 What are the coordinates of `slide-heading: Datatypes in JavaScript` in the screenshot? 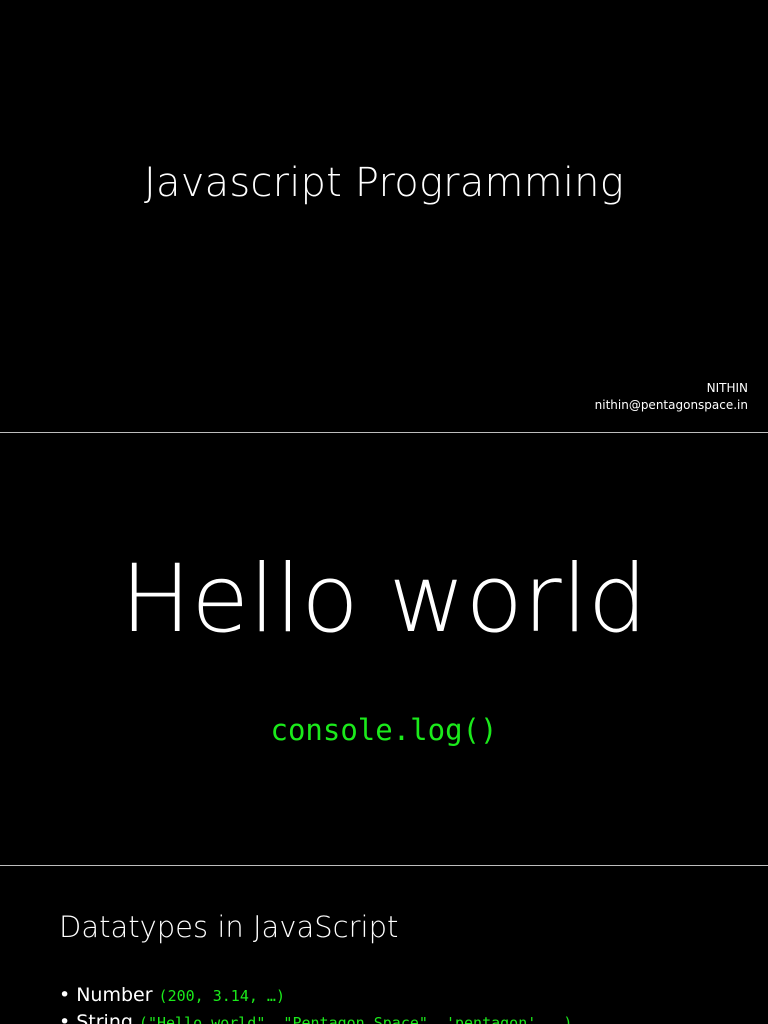 It's located at (229, 927).